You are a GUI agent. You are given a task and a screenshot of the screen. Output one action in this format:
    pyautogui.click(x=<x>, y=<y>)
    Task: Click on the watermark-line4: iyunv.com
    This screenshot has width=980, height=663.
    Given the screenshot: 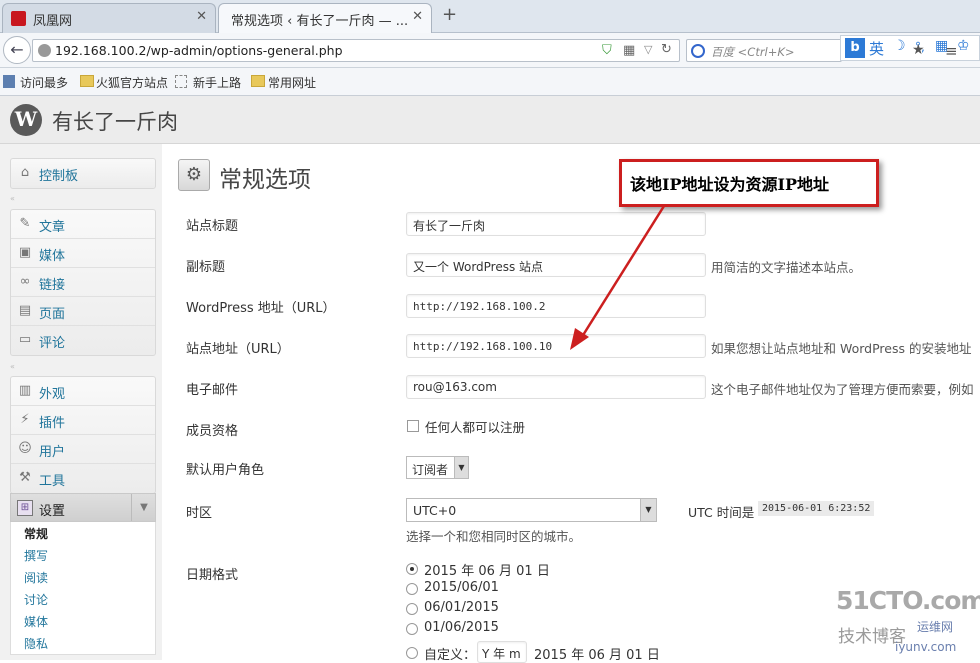 What is the action you would take?
    pyautogui.click(x=926, y=647)
    